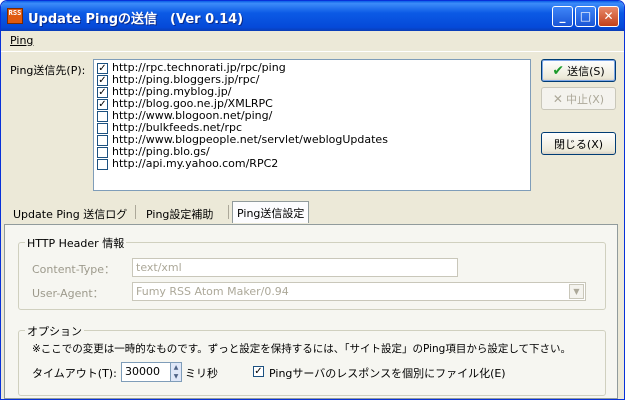 The width and height of the screenshot is (625, 400). I want to click on timeout-label: タイムアウト(T):, so click(74, 373).